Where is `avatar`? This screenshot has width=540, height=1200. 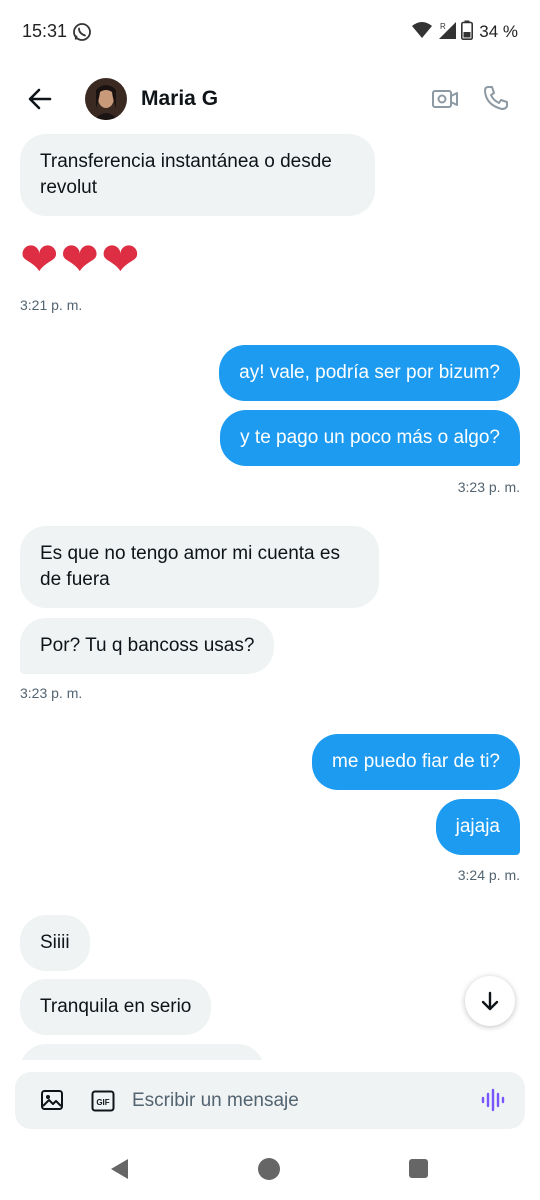
avatar is located at coordinates (106, 99).